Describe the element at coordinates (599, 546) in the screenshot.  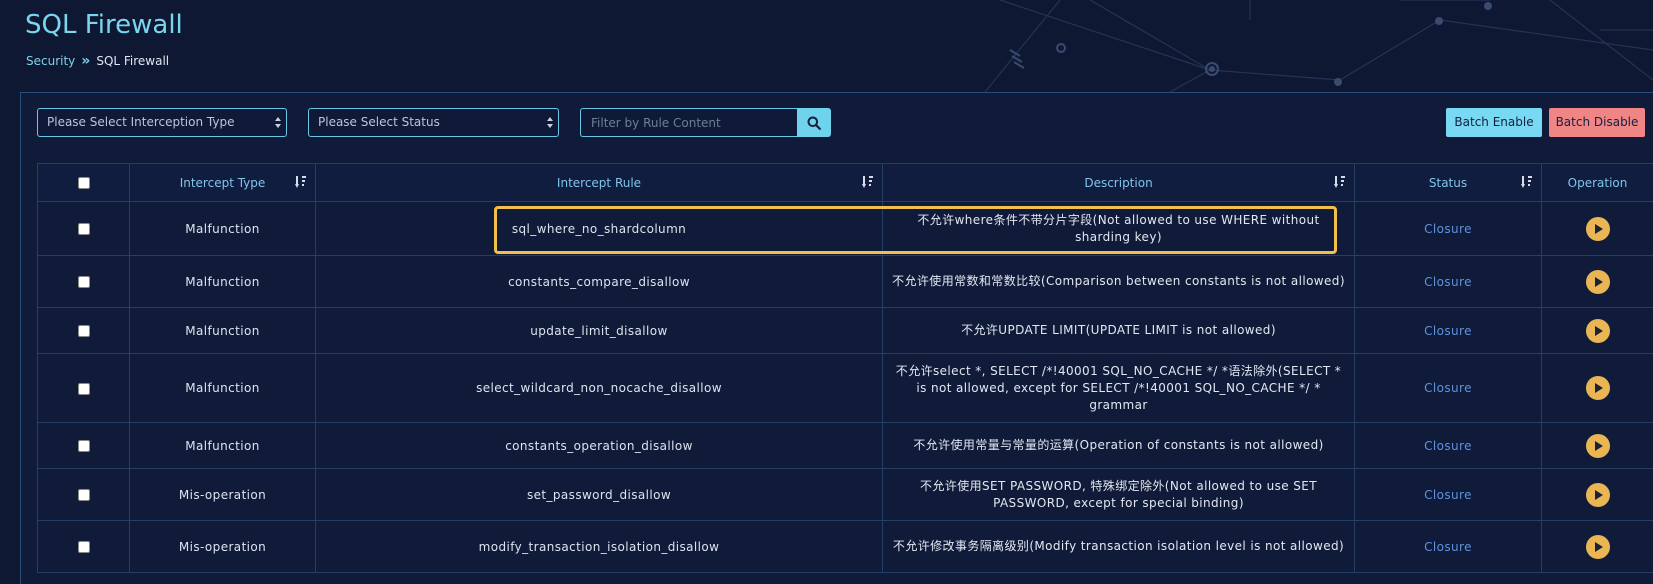
I see `intercept-rule-cell: modify_transaction_isolation_disallow` at that location.